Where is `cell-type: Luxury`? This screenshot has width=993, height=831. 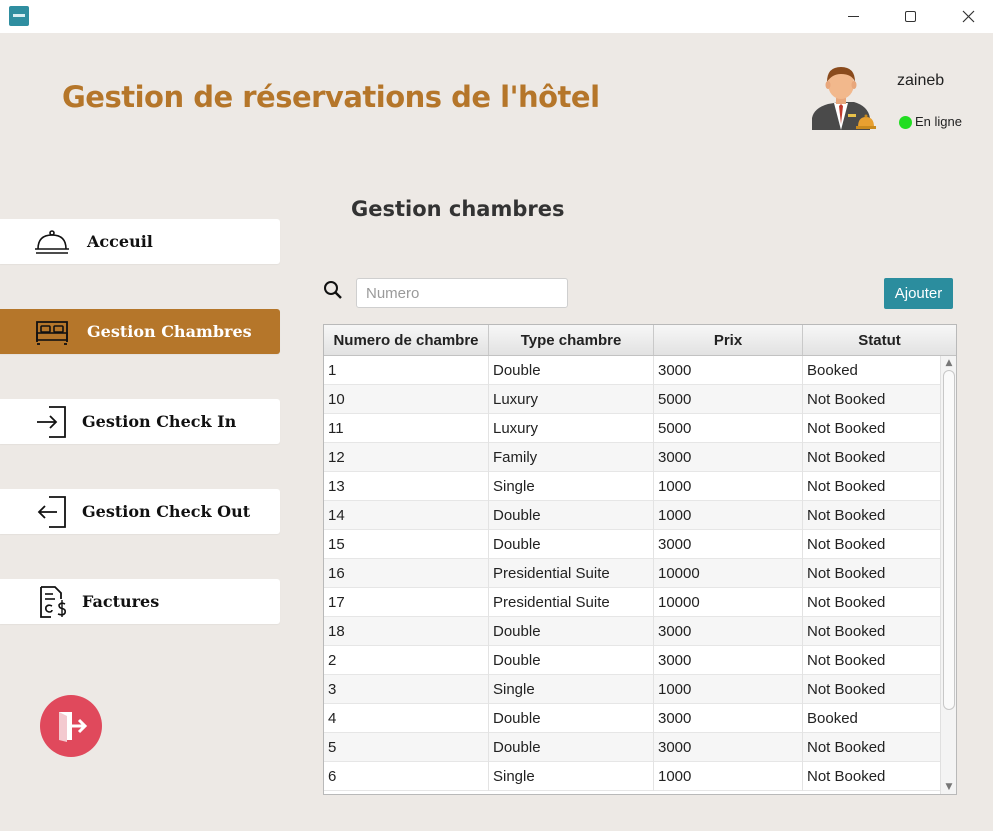 cell-type: Luxury is located at coordinates (571, 428).